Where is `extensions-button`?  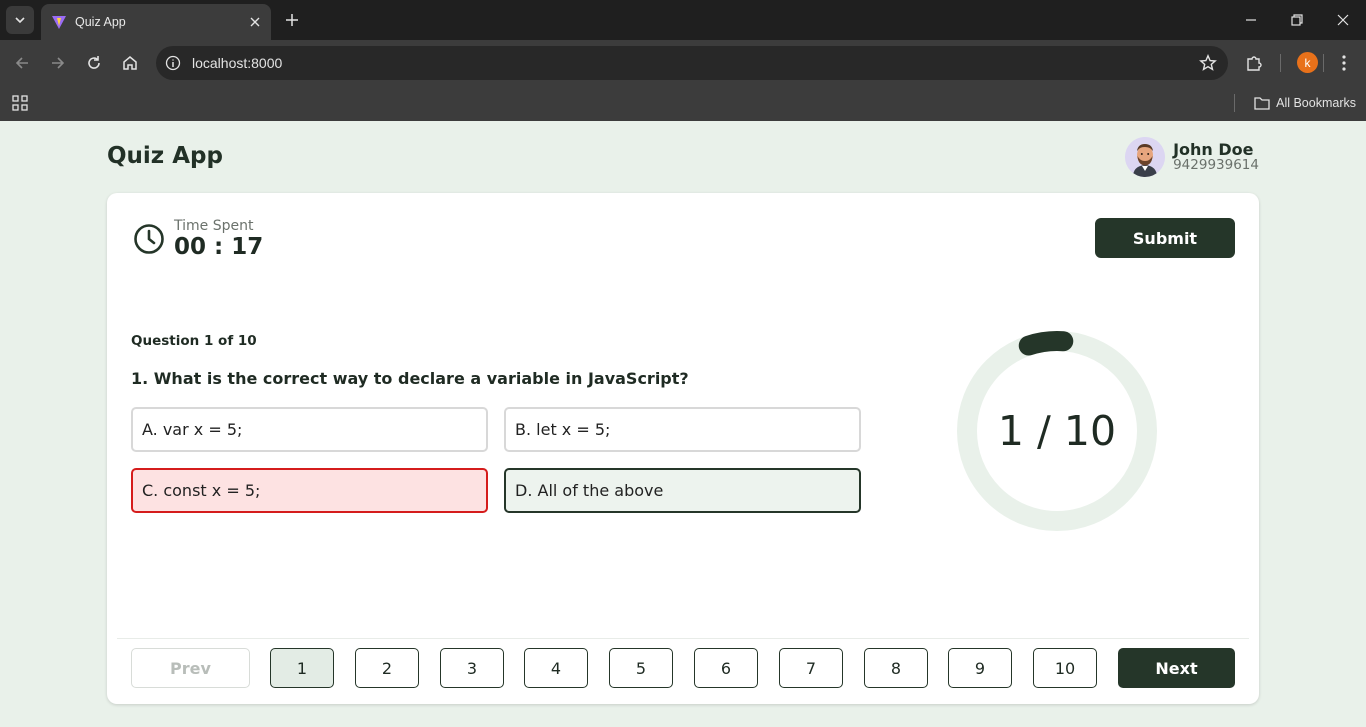
extensions-button is located at coordinates (1254, 63).